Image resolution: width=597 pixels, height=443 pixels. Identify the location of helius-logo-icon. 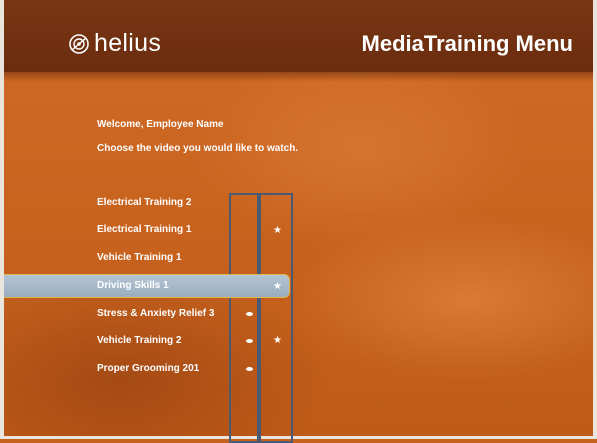
(79, 43).